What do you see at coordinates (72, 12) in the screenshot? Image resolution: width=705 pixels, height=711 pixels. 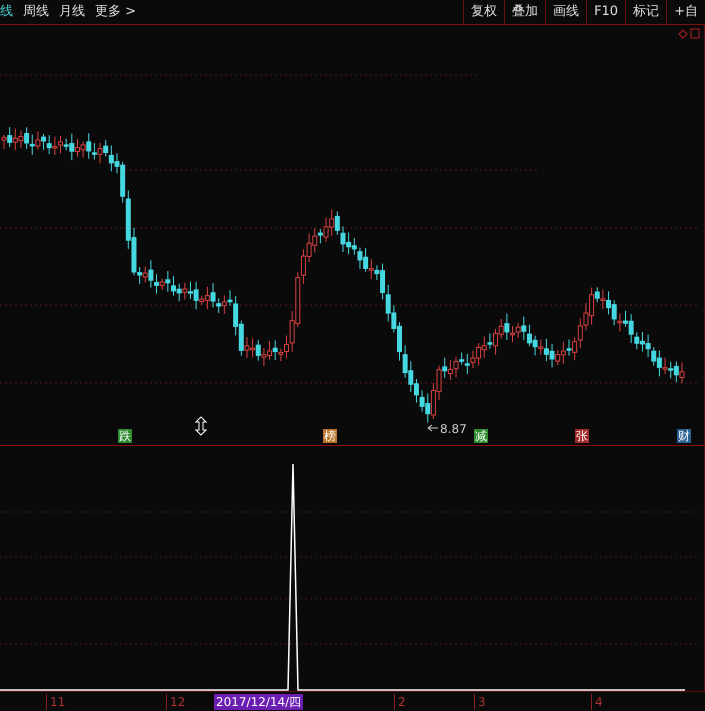 I see `period-tab: 月线` at bounding box center [72, 12].